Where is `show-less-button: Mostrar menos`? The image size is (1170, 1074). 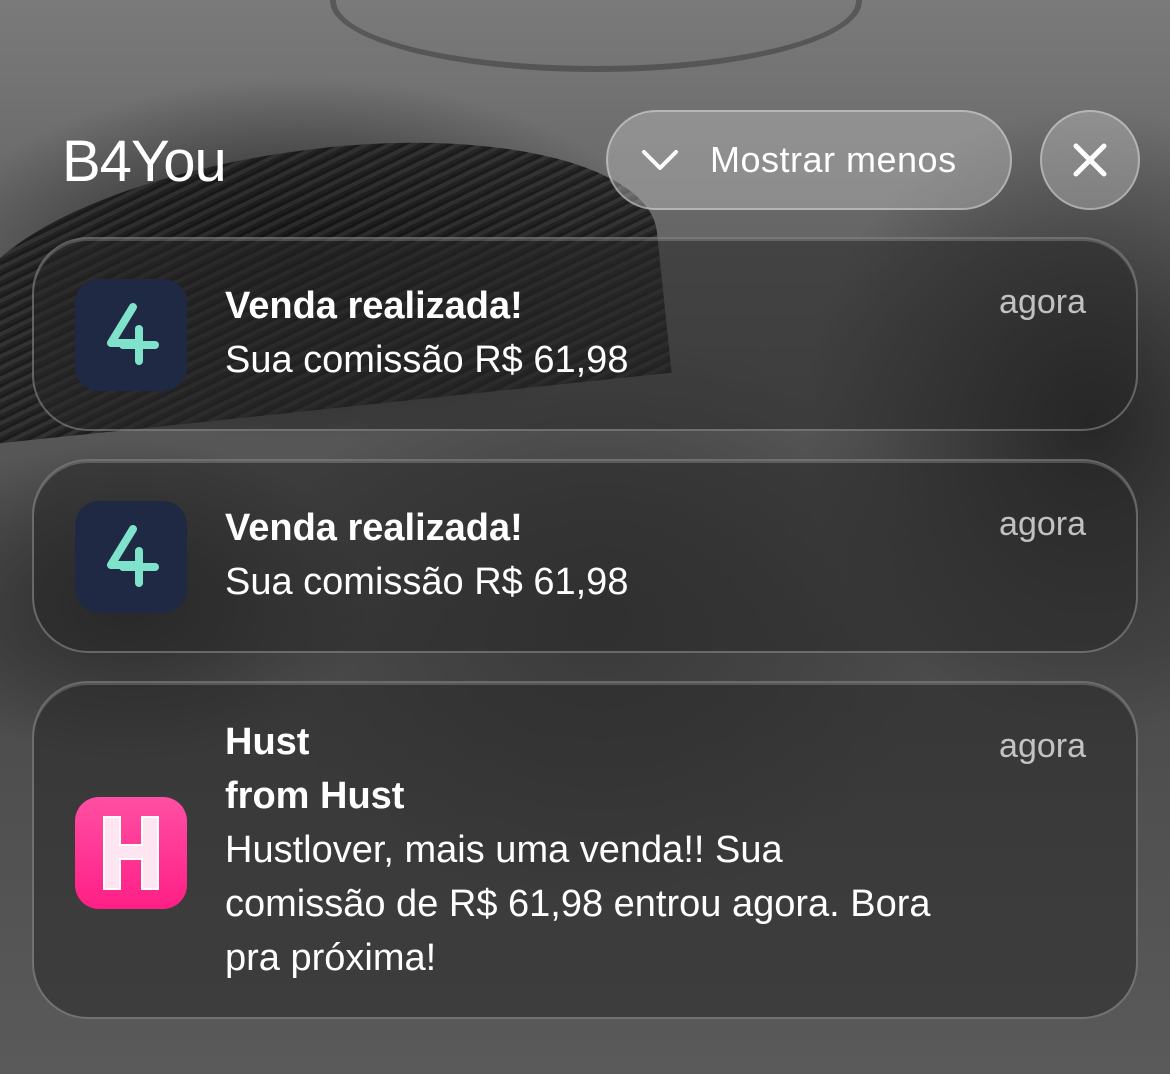
show-less-button: Mostrar menos is located at coordinates (809, 160).